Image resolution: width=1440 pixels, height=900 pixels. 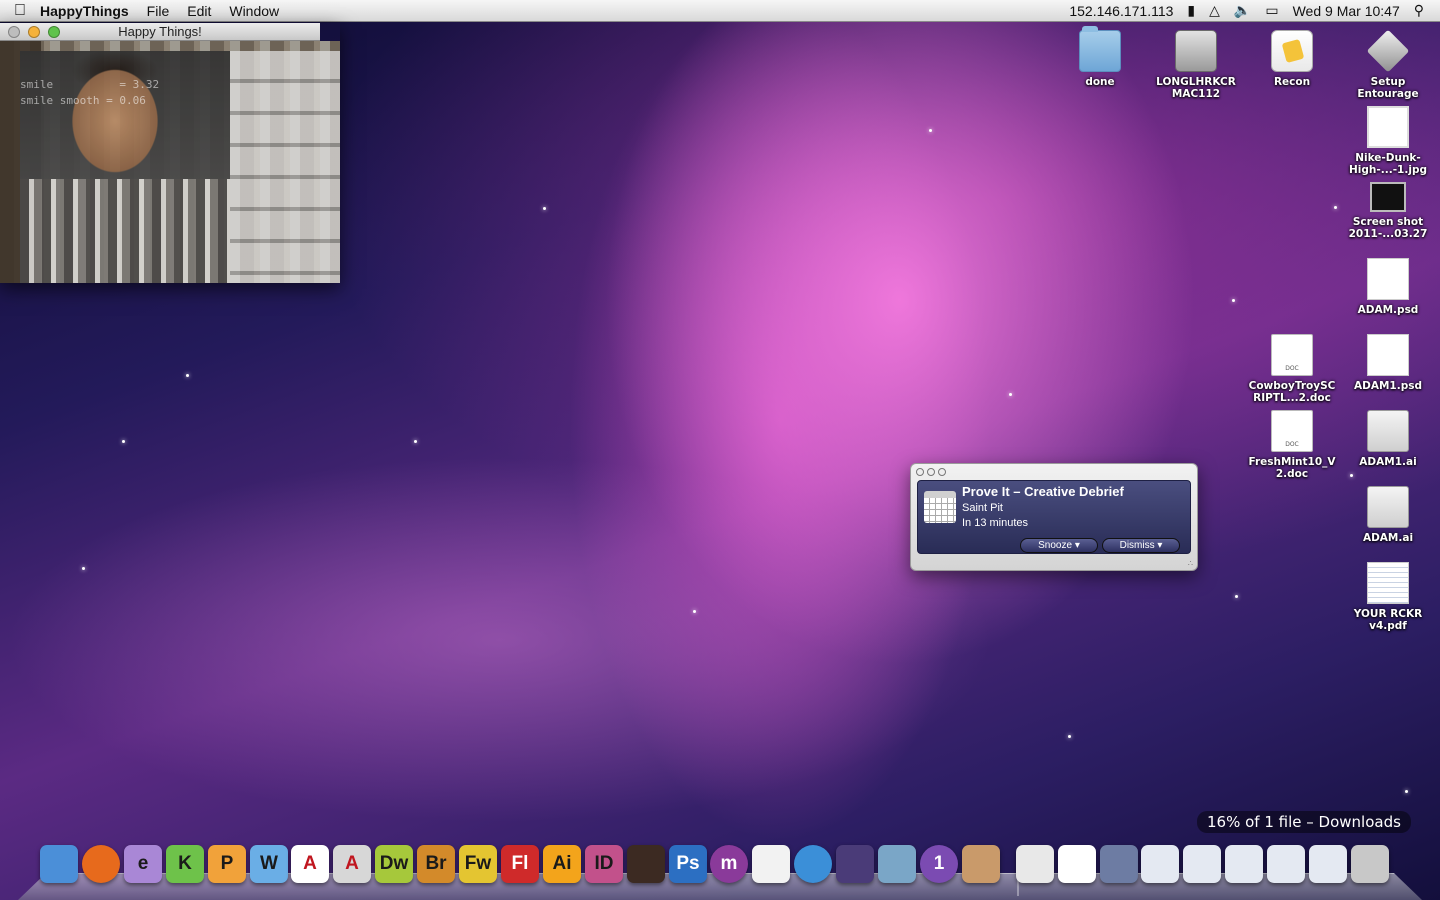 I want to click on chevron-down-icon: ▾, so click(x=1160, y=545).